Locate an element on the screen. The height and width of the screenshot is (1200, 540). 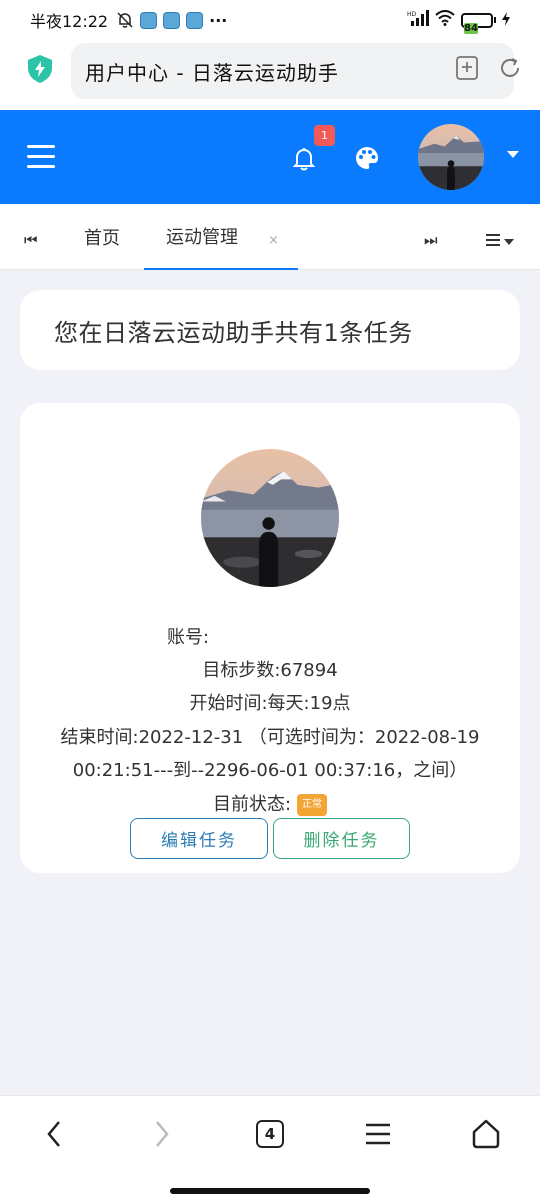
address-bar: 用户中心 - 日落云运动助手 is located at coordinates (292, 71).